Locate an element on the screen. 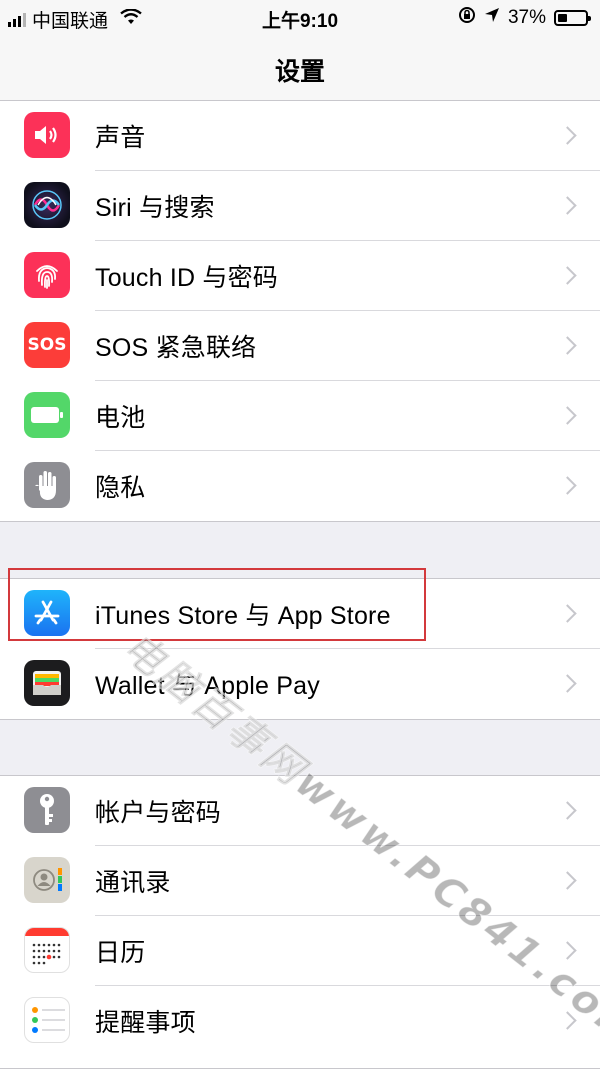 The image size is (600, 1069). hand-icon is located at coordinates (47, 485).